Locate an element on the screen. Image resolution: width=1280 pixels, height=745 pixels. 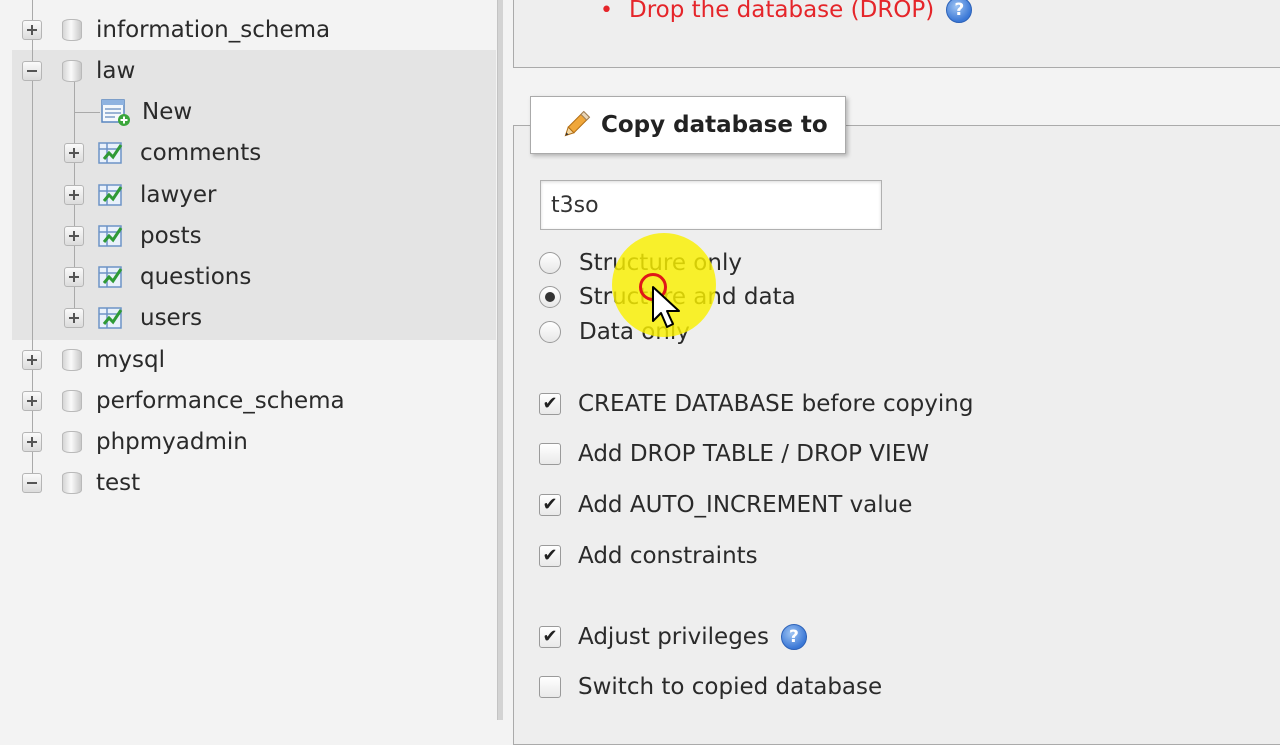
new-db-name-input is located at coordinates (711, 205).